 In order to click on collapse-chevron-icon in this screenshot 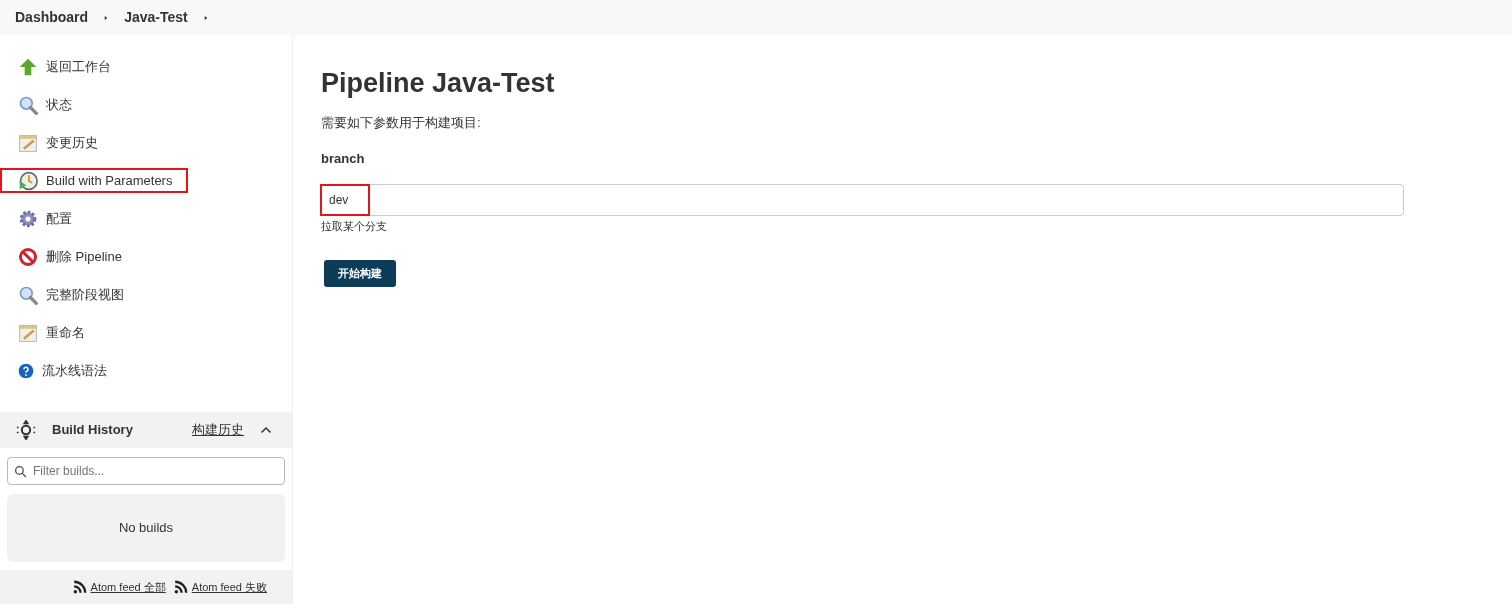, I will do `click(266, 430)`.